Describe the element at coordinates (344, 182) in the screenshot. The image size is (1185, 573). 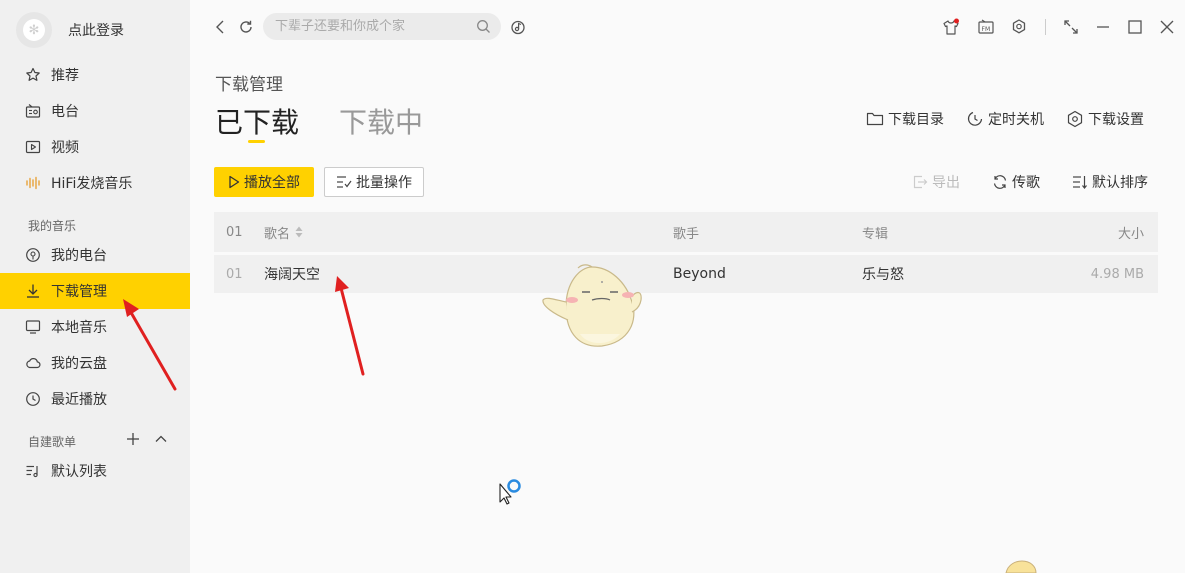
I see `batch-list-icon` at that location.